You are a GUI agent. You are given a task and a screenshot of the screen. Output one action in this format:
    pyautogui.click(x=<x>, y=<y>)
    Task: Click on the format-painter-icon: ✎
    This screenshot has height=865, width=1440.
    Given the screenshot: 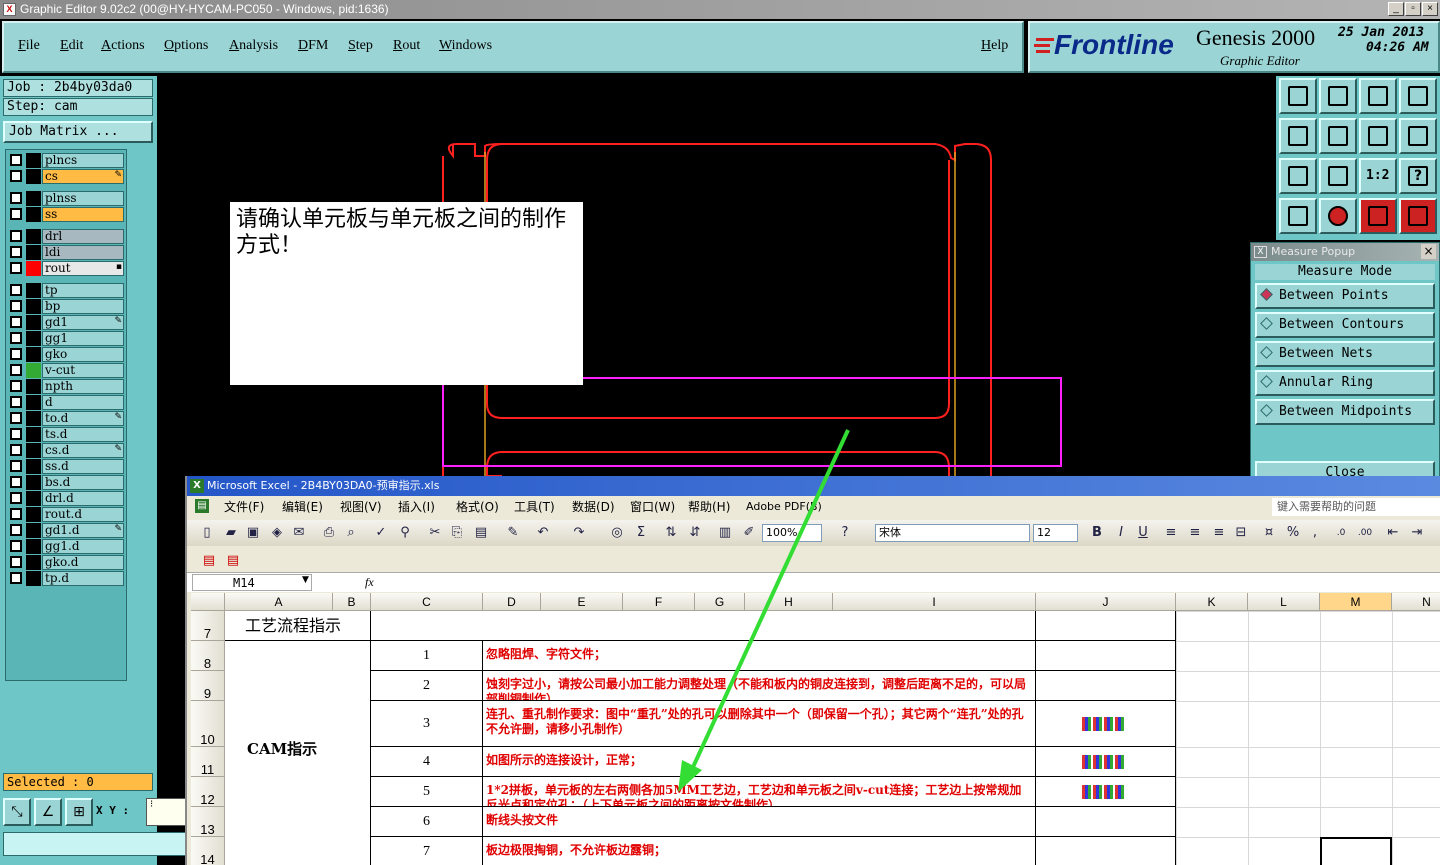 What is the action you would take?
    pyautogui.click(x=513, y=533)
    